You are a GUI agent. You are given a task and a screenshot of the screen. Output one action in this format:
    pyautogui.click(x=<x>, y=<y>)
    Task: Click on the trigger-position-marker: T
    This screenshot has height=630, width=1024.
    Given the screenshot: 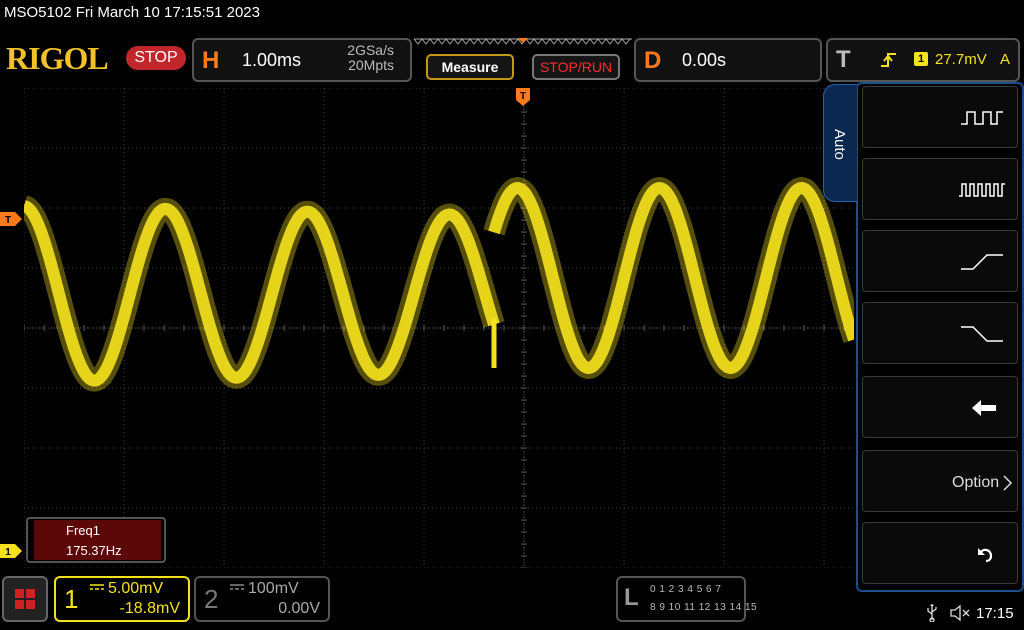 What is the action you would take?
    pyautogui.click(x=523, y=97)
    